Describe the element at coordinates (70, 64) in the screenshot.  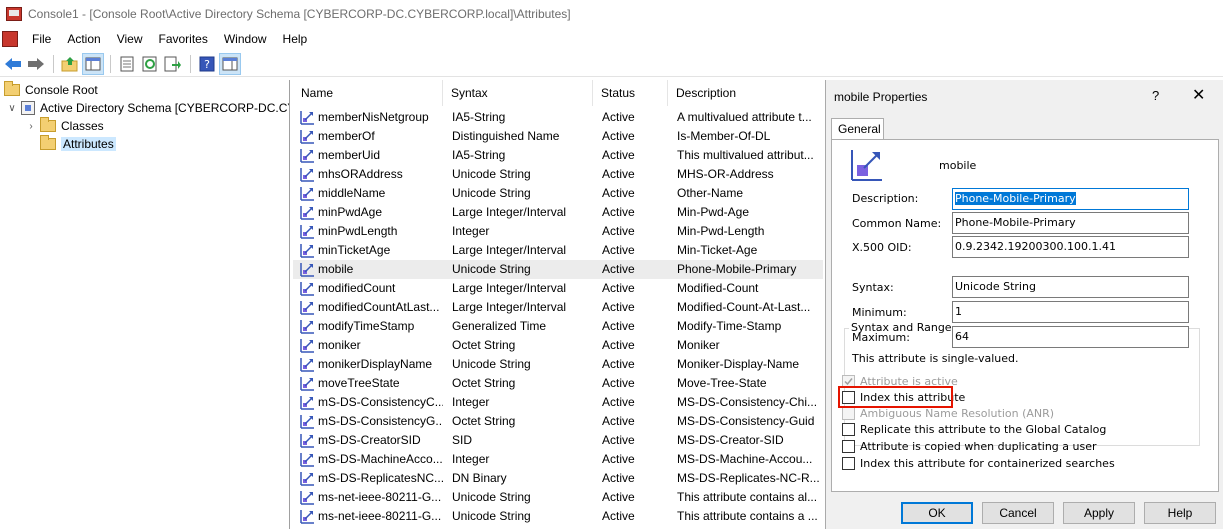
I see `up-folder-icon` at that location.